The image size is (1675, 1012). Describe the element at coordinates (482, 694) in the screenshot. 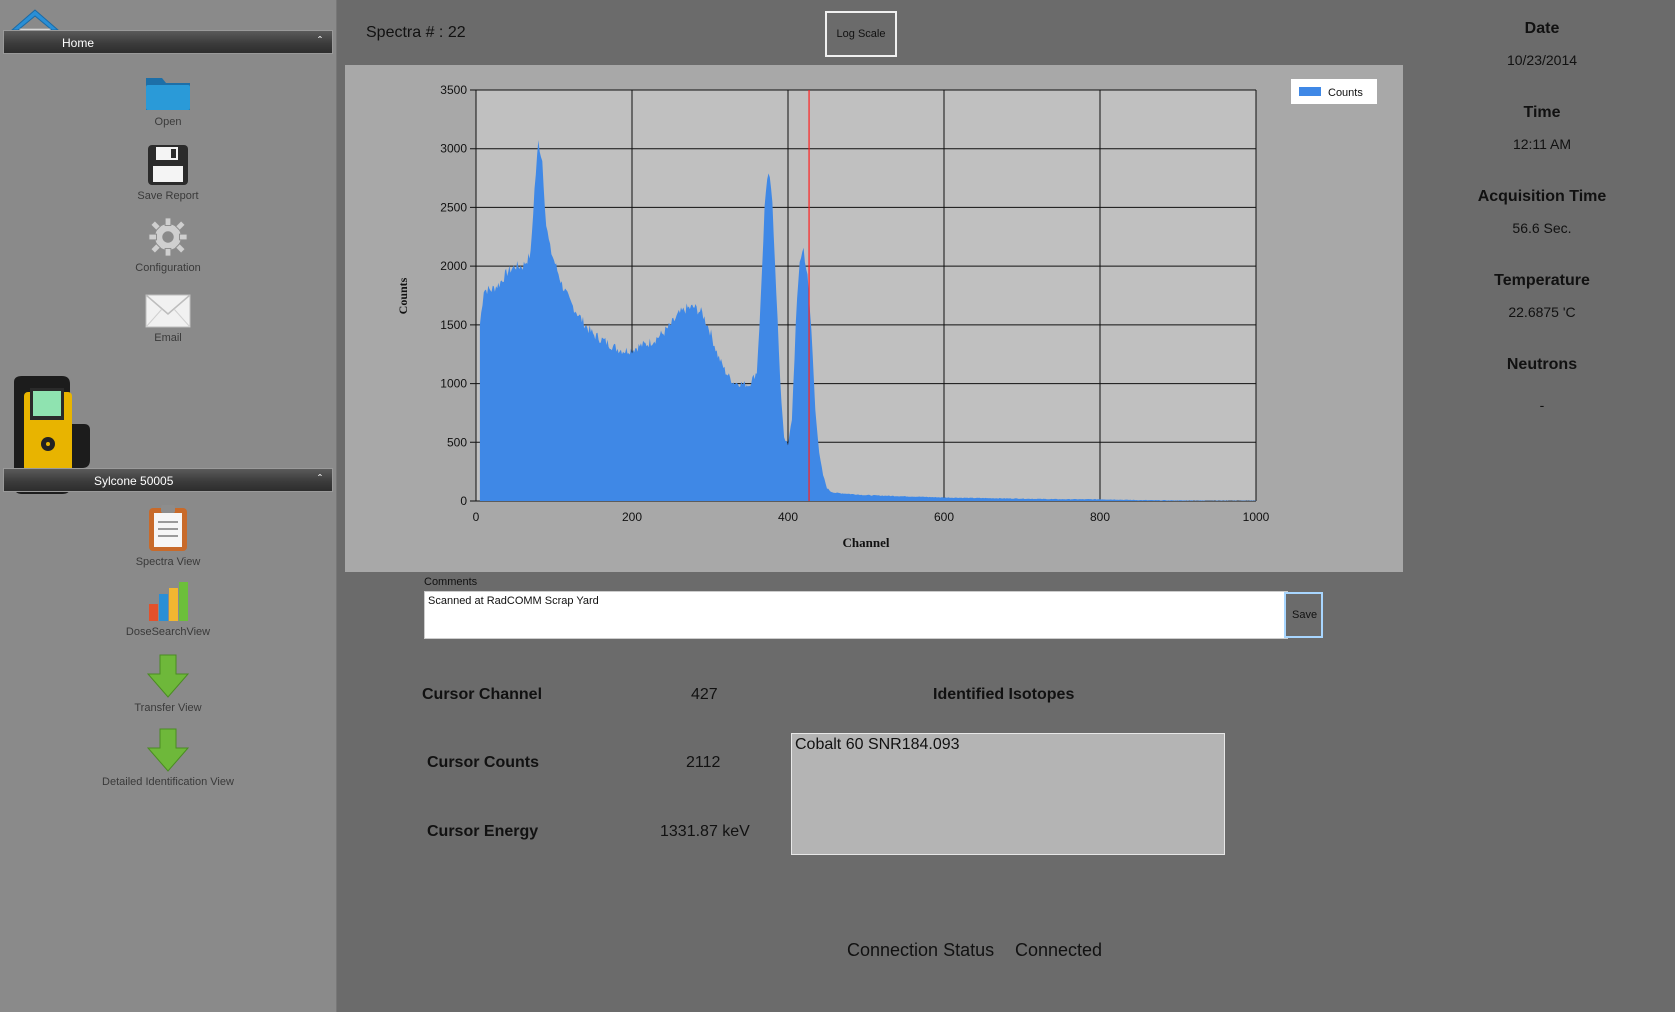

I see `cursor-channel-label: Cursor Channel` at that location.